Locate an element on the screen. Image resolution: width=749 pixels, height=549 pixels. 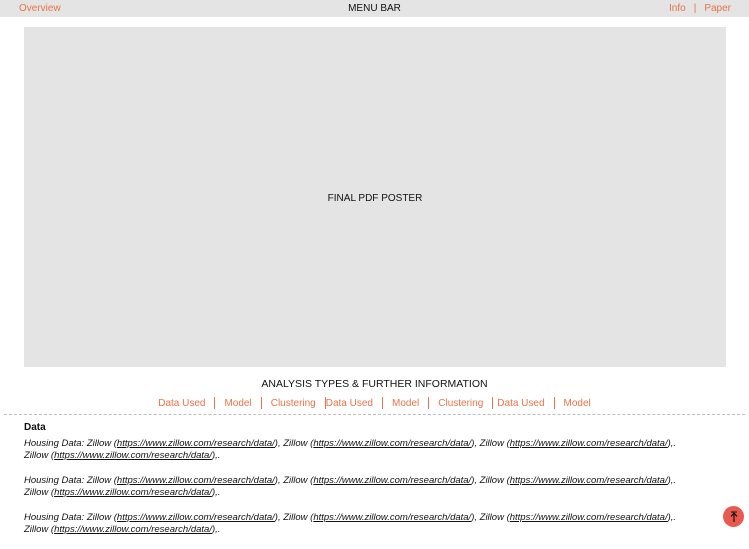
menu-bar: Overview MENU BAR Info | Paper is located at coordinates (374, 8).